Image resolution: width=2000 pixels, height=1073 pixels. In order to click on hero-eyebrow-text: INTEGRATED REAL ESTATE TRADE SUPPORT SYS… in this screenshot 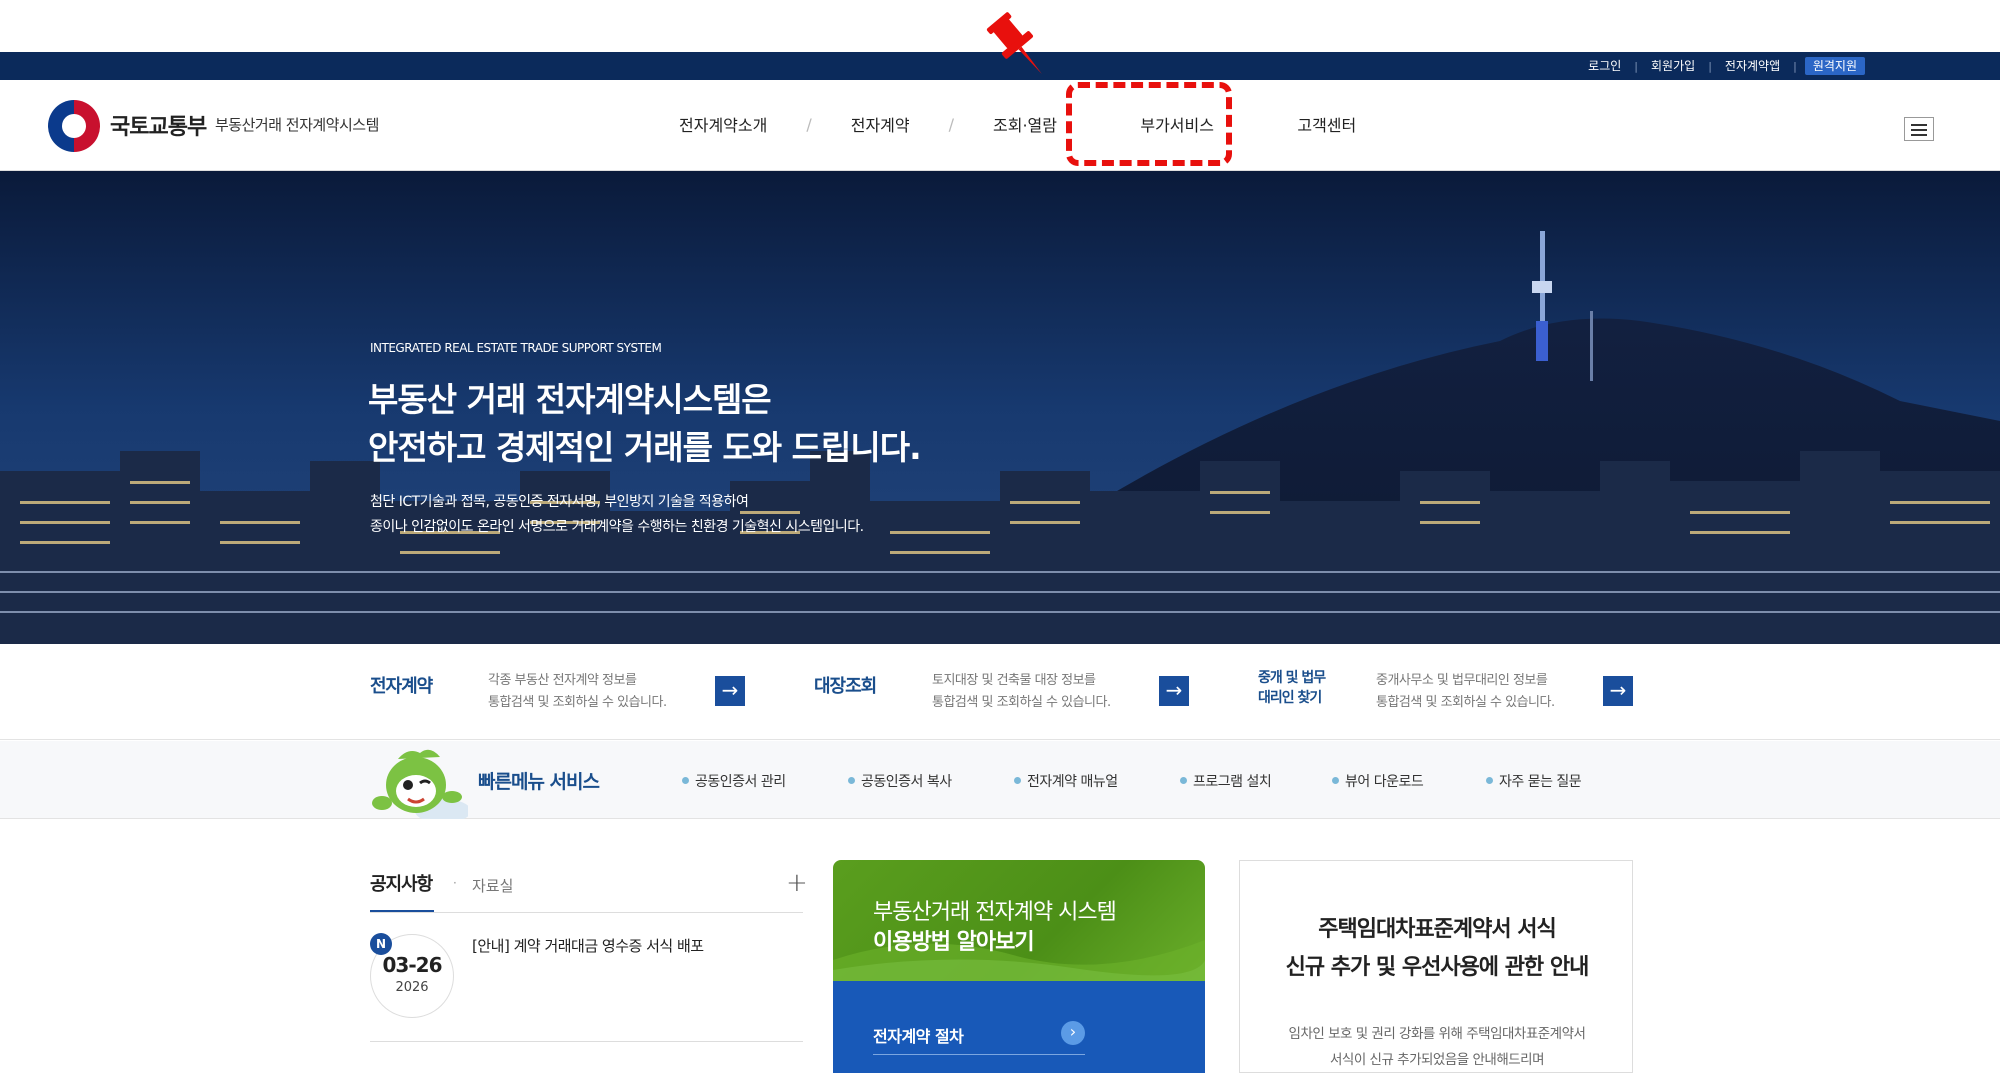, I will do `click(516, 348)`.